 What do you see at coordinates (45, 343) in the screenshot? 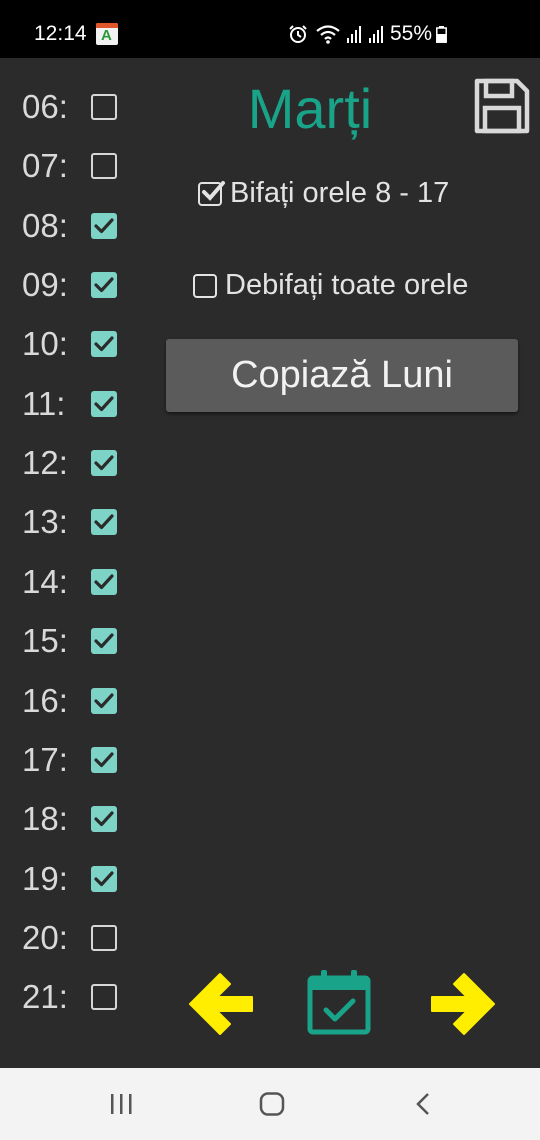
I see `hour-label: 10:` at bounding box center [45, 343].